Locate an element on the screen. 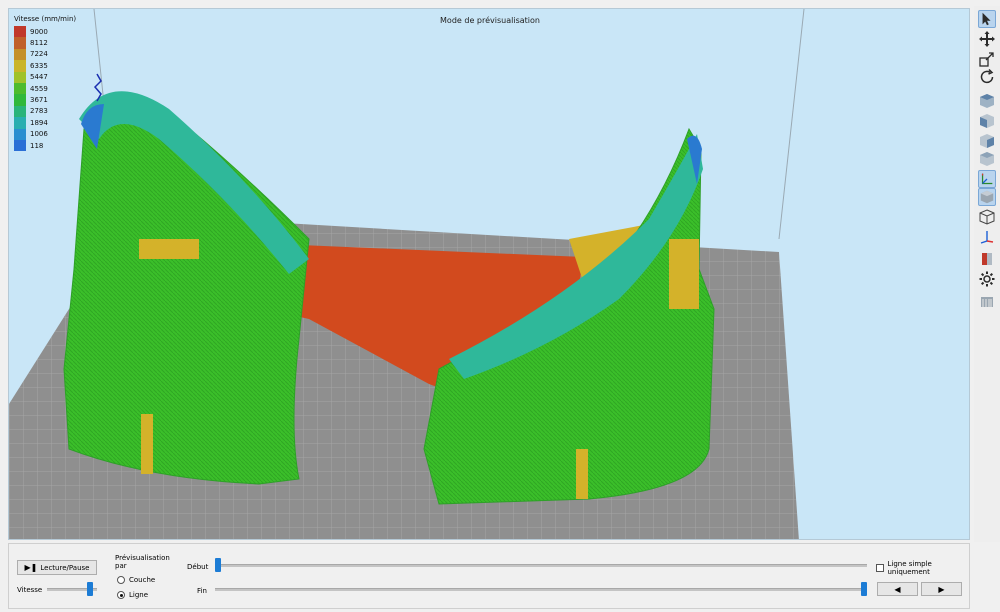  view-top-tool-button is located at coordinates (987, 101).